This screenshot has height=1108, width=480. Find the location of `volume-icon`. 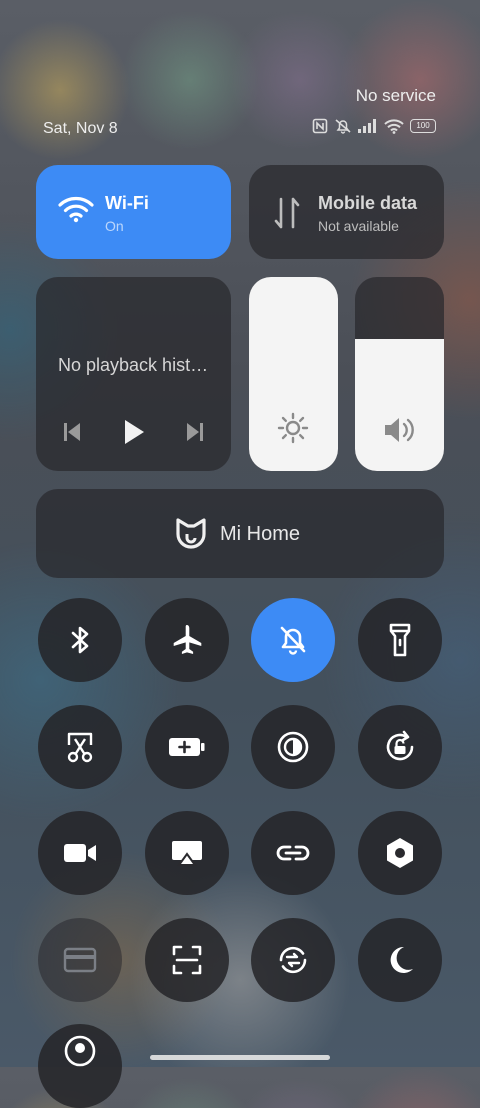

volume-icon is located at coordinates (400, 432).